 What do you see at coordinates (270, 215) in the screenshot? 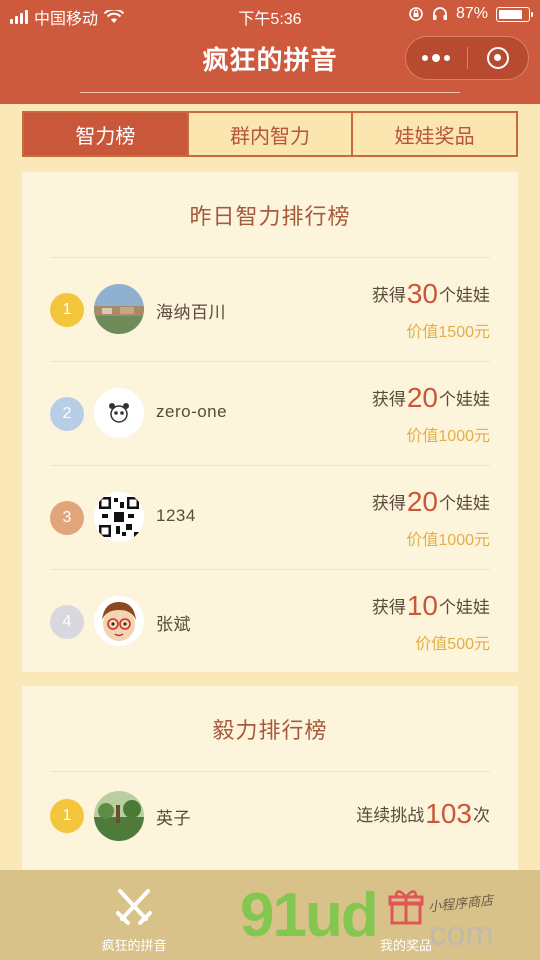
I see `intelligence-ranking-title: 昨日智力排行榜` at bounding box center [270, 215].